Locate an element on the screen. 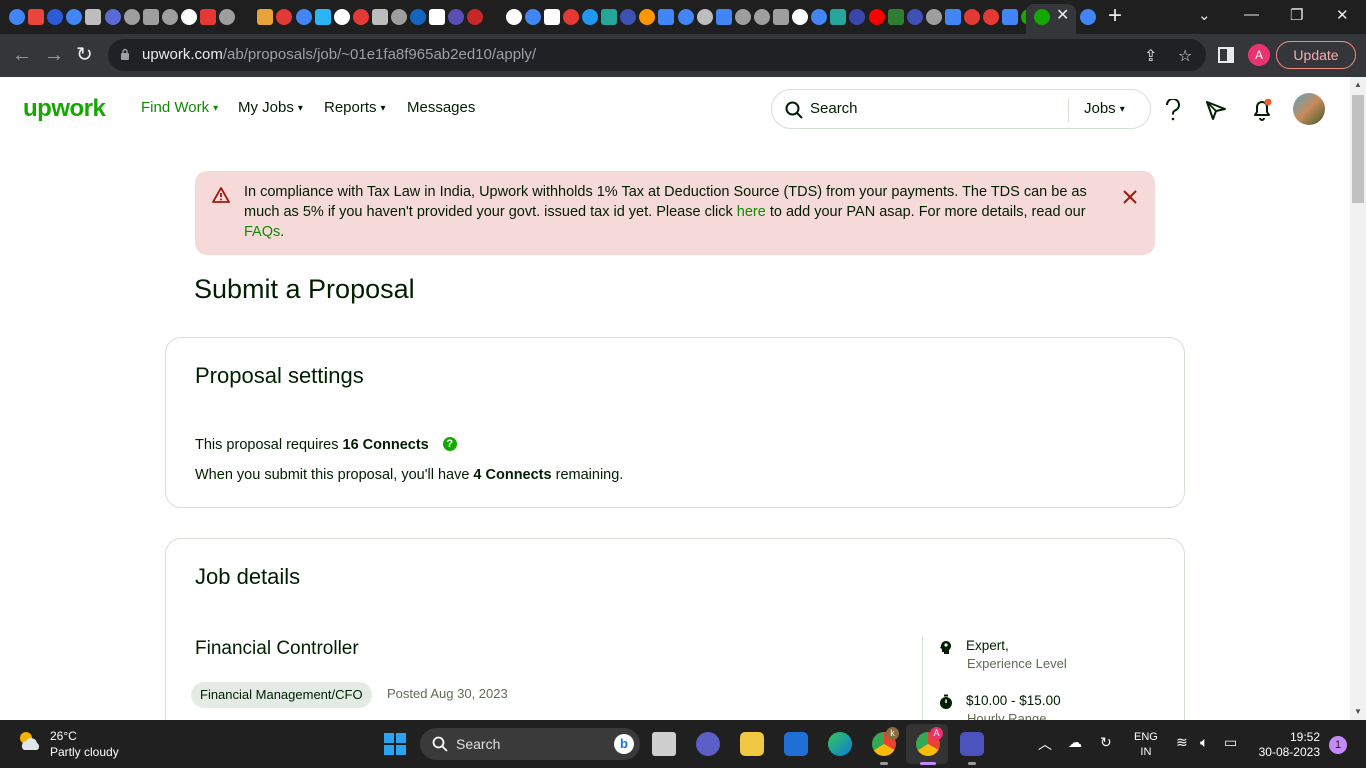  sync-icon: ↻ is located at coordinates (1106, 742).